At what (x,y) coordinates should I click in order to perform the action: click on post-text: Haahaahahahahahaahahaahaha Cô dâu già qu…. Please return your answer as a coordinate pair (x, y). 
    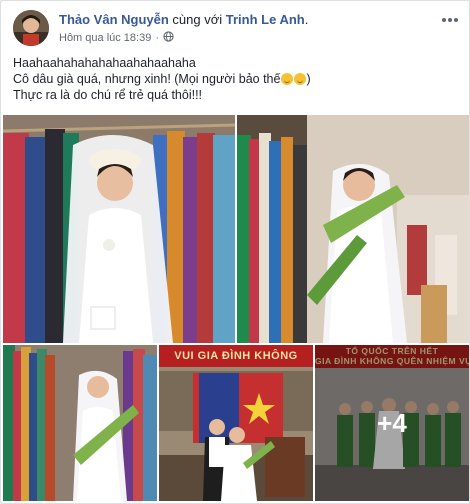
    Looking at the image, I should click on (235, 79).